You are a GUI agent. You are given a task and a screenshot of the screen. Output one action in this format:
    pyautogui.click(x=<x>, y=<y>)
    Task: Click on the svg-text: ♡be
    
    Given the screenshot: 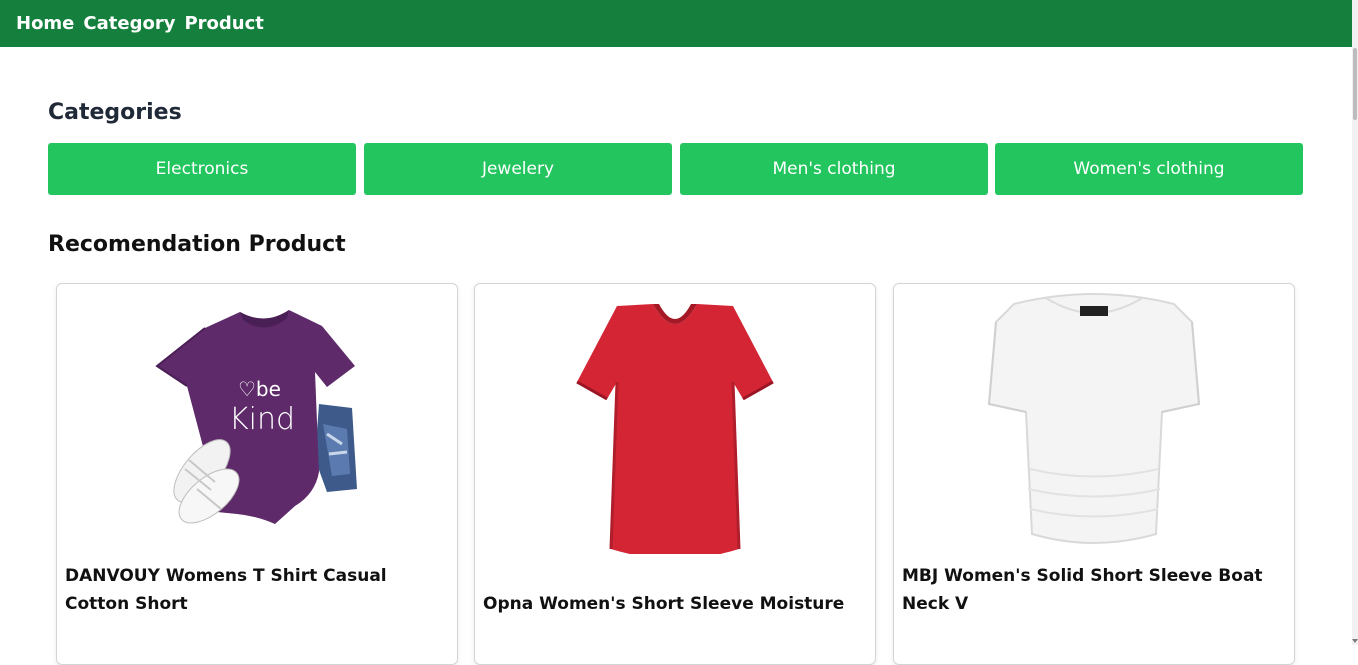 What is the action you would take?
    pyautogui.click(x=259, y=389)
    